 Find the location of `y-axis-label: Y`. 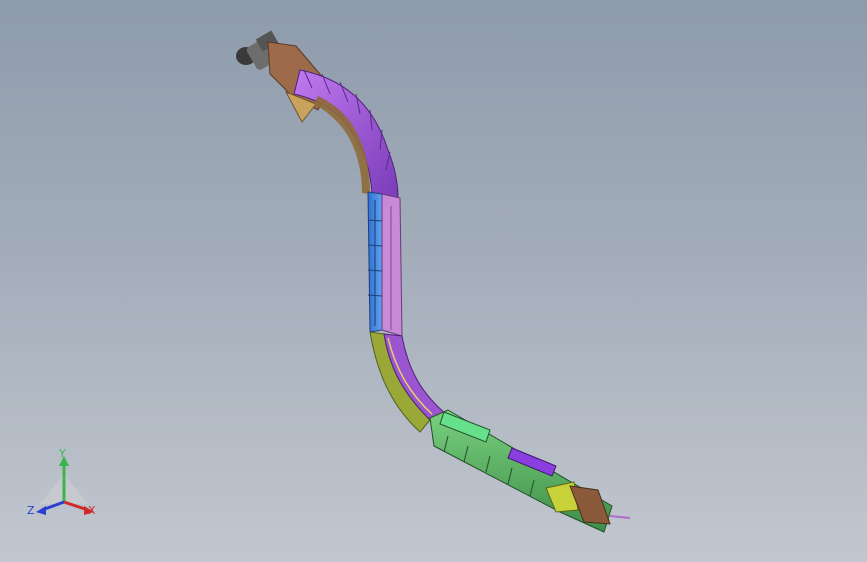

y-axis-label: Y is located at coordinates (62, 453).